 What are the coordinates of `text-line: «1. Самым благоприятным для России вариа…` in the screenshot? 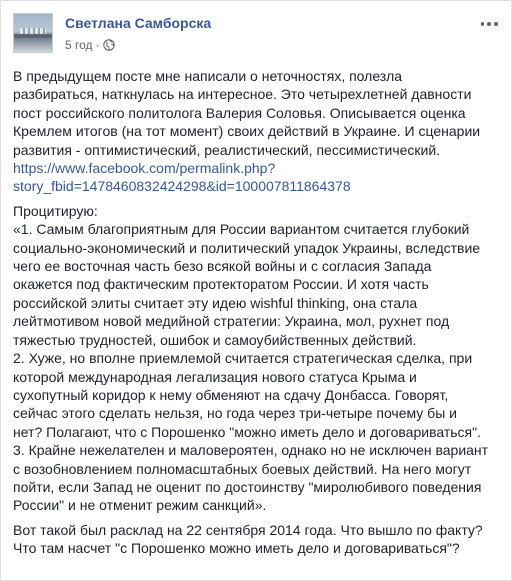 It's located at (241, 229).